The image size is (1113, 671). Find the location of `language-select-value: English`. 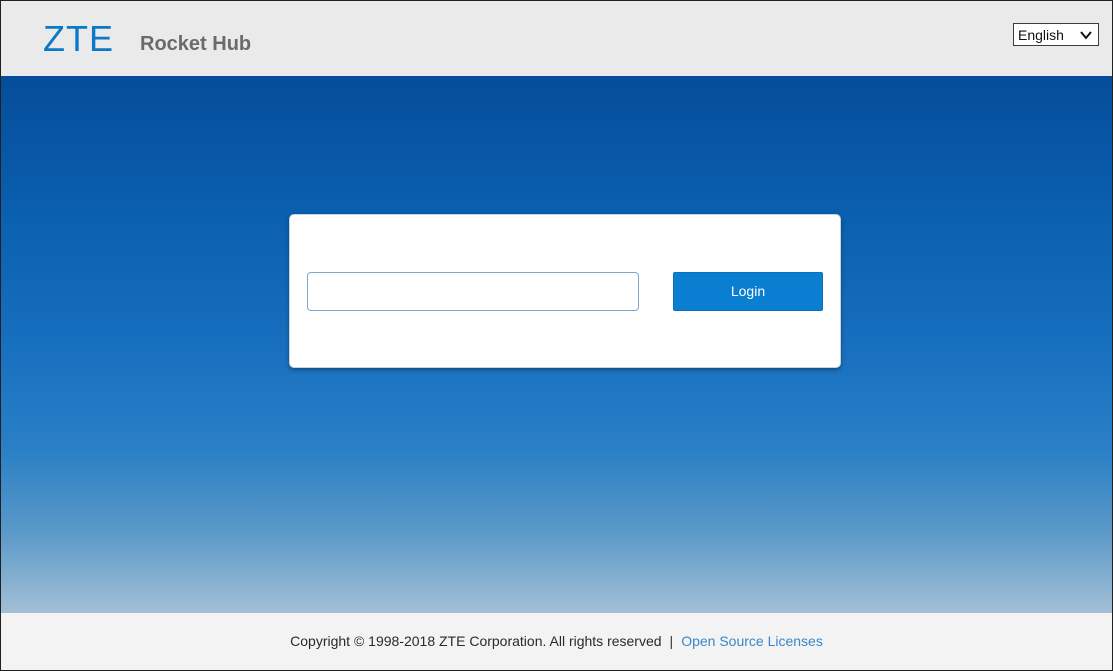

language-select-value: English is located at coordinates (1041, 35).